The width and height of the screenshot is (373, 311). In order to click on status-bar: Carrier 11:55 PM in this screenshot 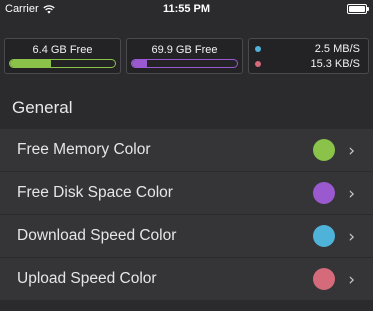, I will do `click(186, 10)`.